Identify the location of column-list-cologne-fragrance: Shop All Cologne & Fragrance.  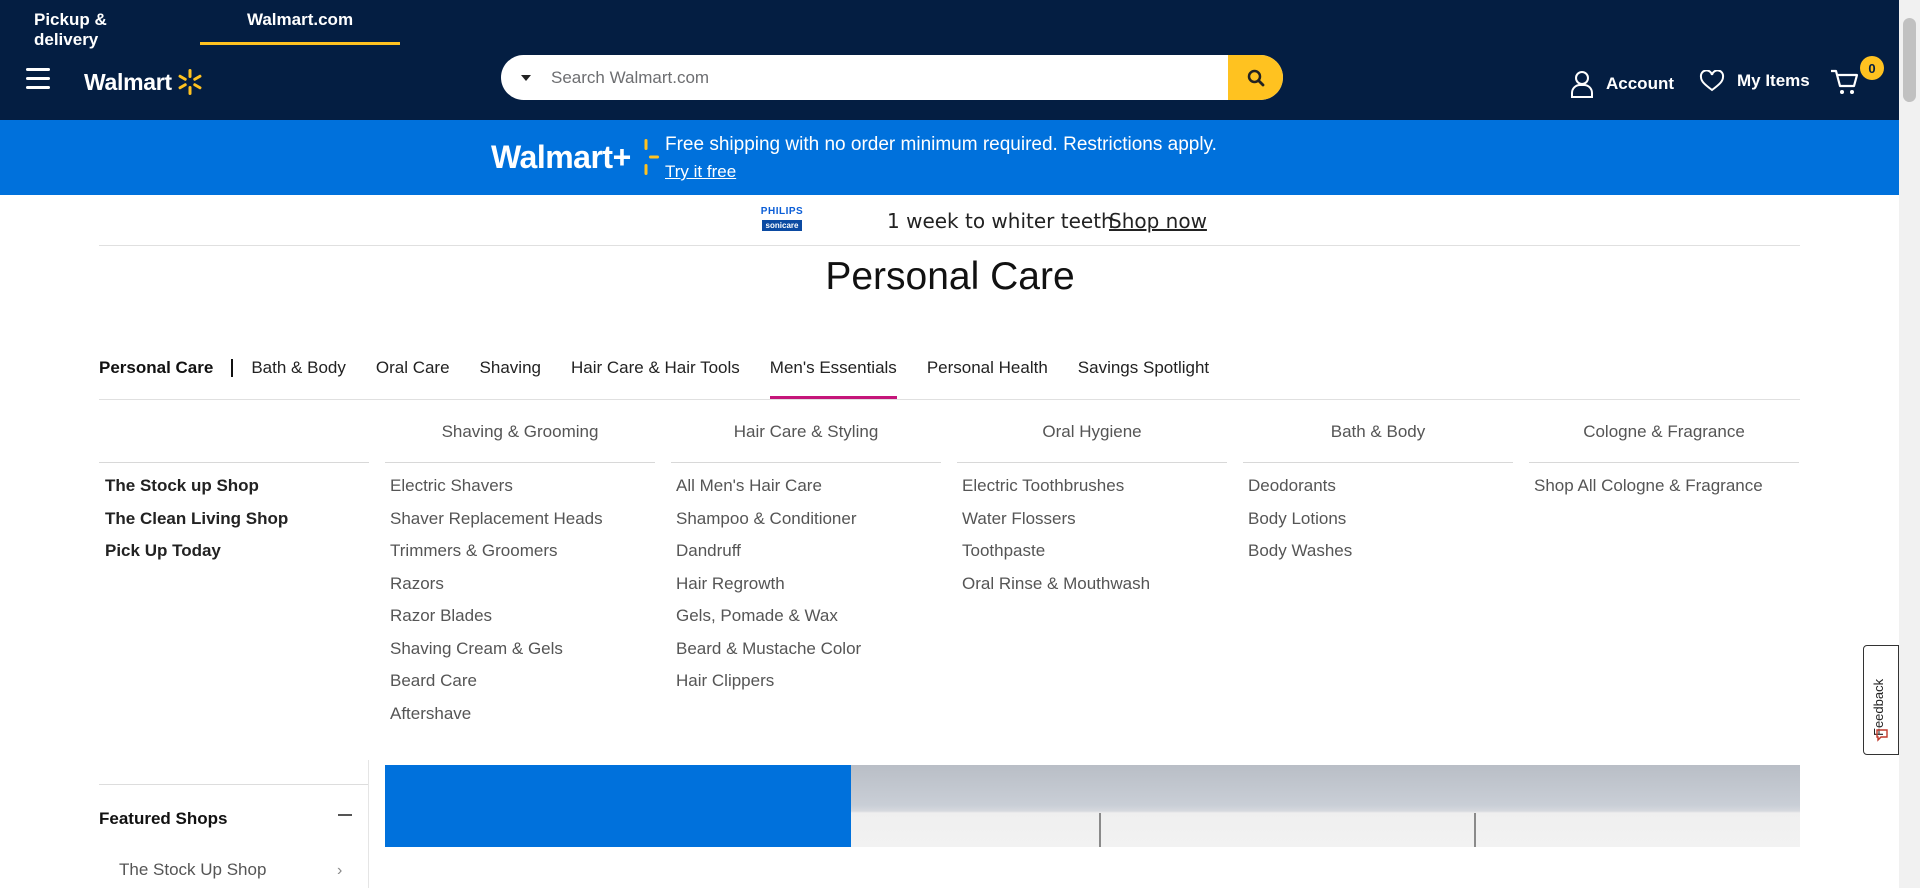
(1648, 492).